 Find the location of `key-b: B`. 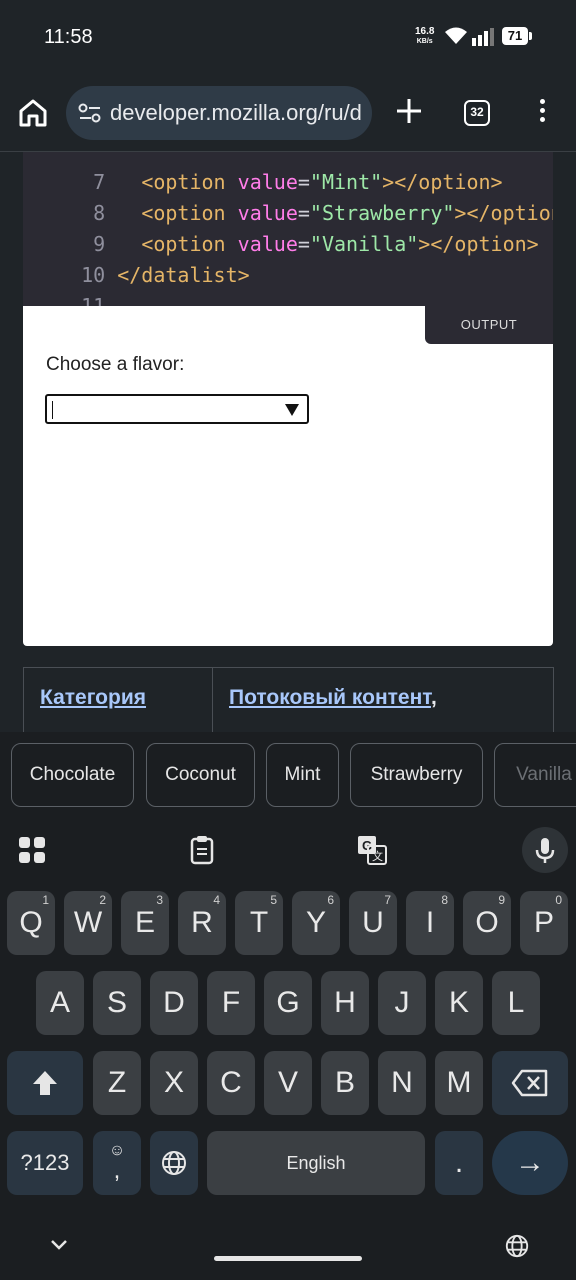

key-b: B is located at coordinates (345, 1083).